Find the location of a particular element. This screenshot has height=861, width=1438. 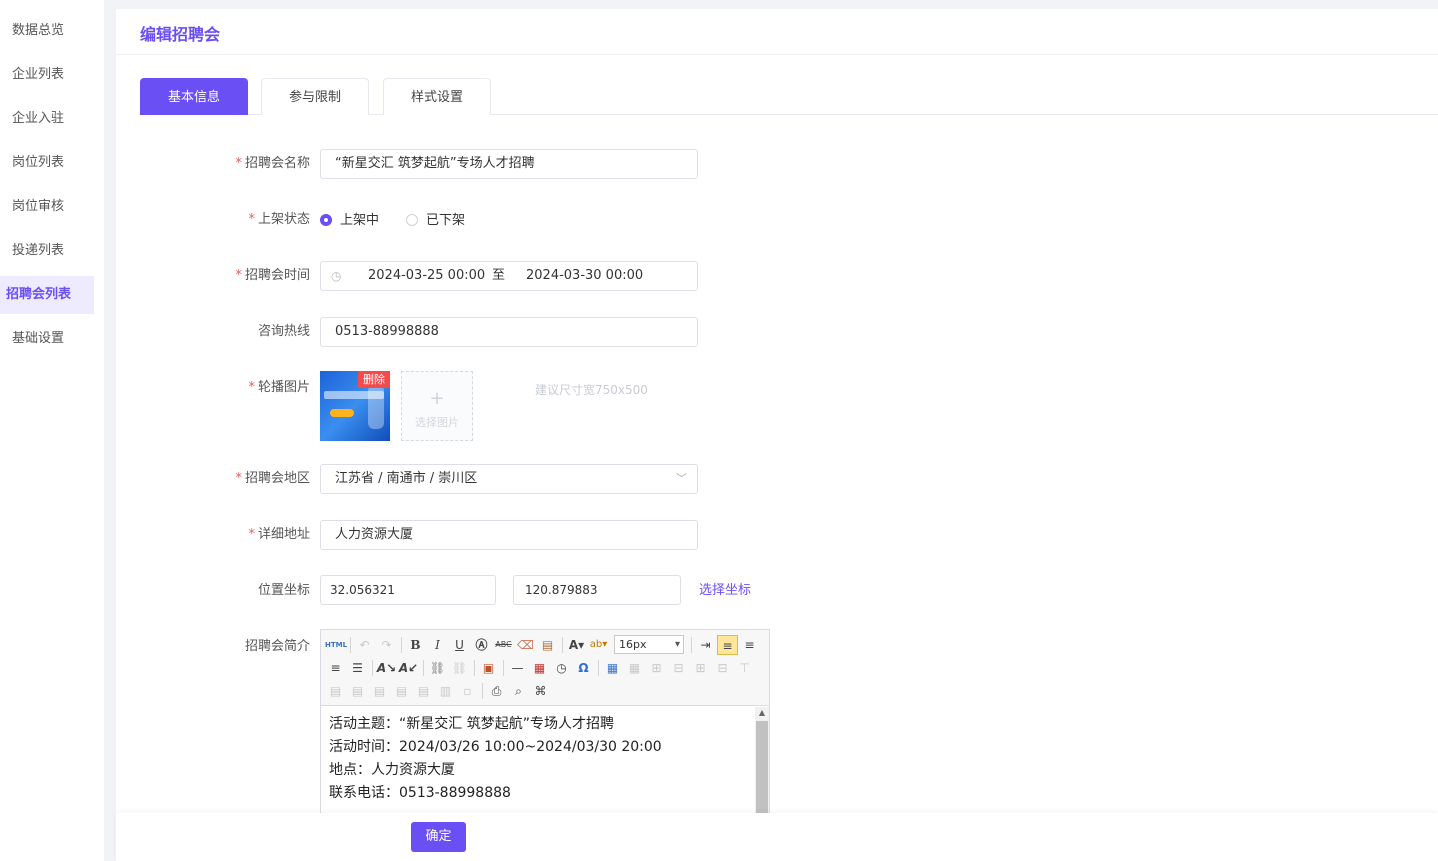

longitude-input: 120.879883 is located at coordinates (597, 590).